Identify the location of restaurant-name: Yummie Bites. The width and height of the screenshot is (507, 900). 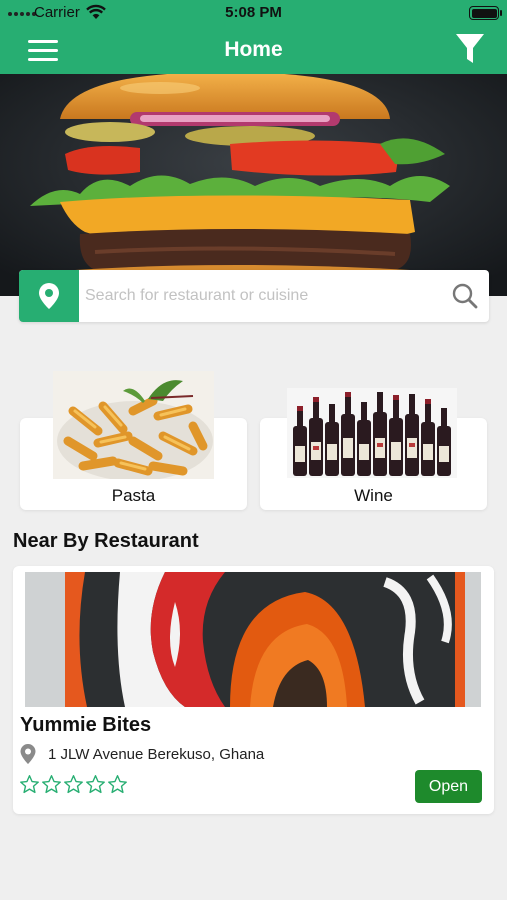
(86, 725).